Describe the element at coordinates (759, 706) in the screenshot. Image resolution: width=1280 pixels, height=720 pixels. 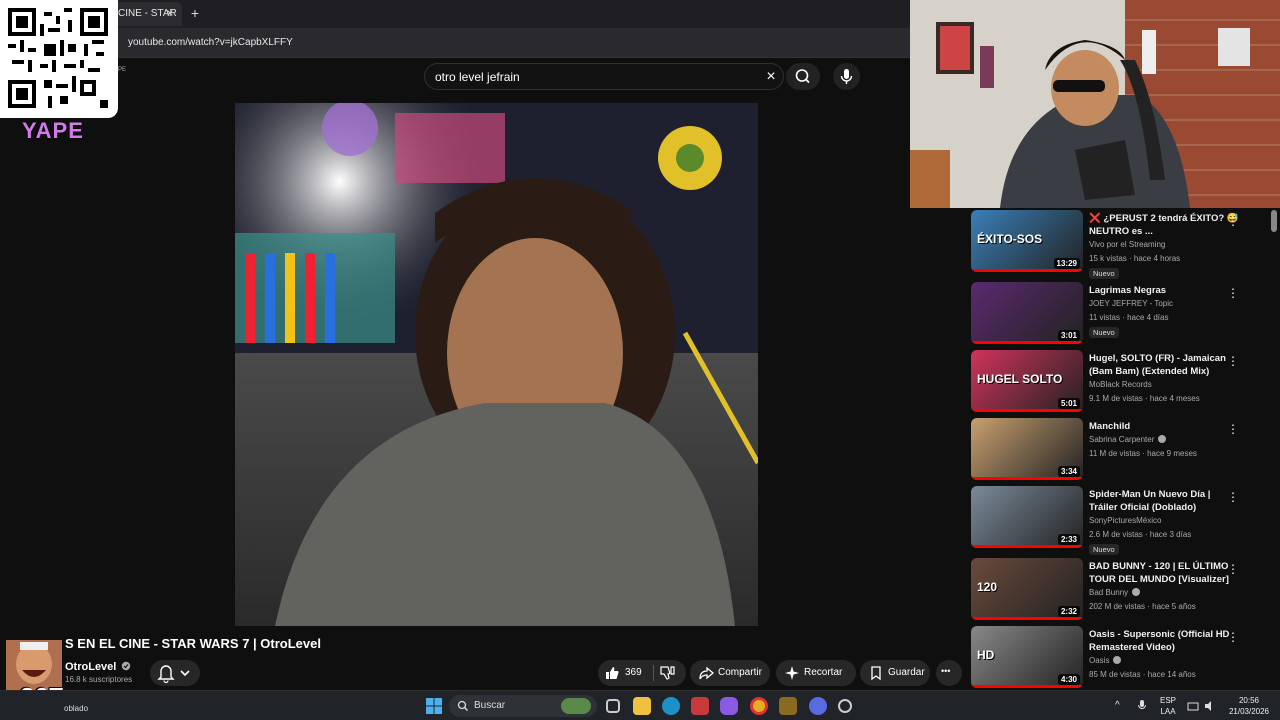
I see `chrome-icon` at that location.